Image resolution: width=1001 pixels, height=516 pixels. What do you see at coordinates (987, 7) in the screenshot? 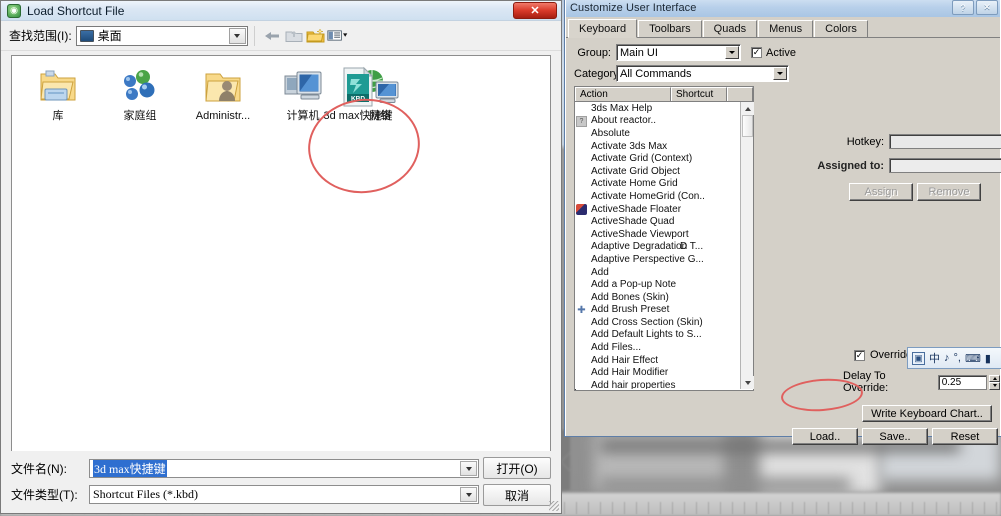
I see `close-button: ✕` at bounding box center [987, 7].